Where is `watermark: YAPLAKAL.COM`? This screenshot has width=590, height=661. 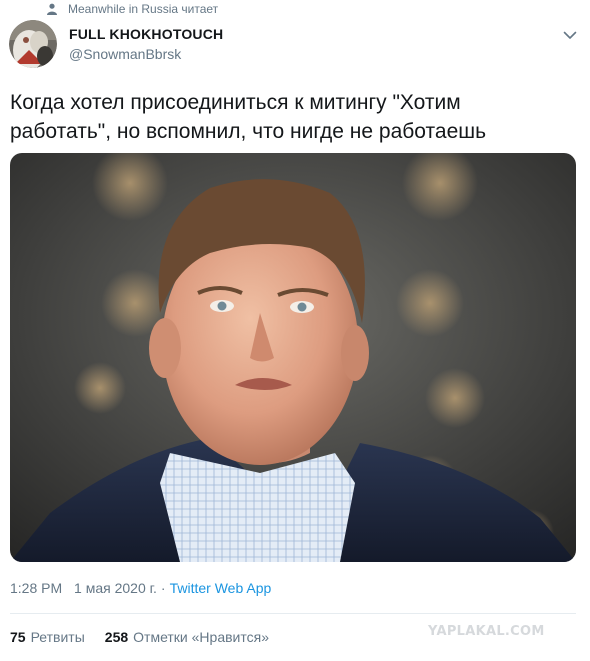 watermark: YAPLAKAL.COM is located at coordinates (486, 631).